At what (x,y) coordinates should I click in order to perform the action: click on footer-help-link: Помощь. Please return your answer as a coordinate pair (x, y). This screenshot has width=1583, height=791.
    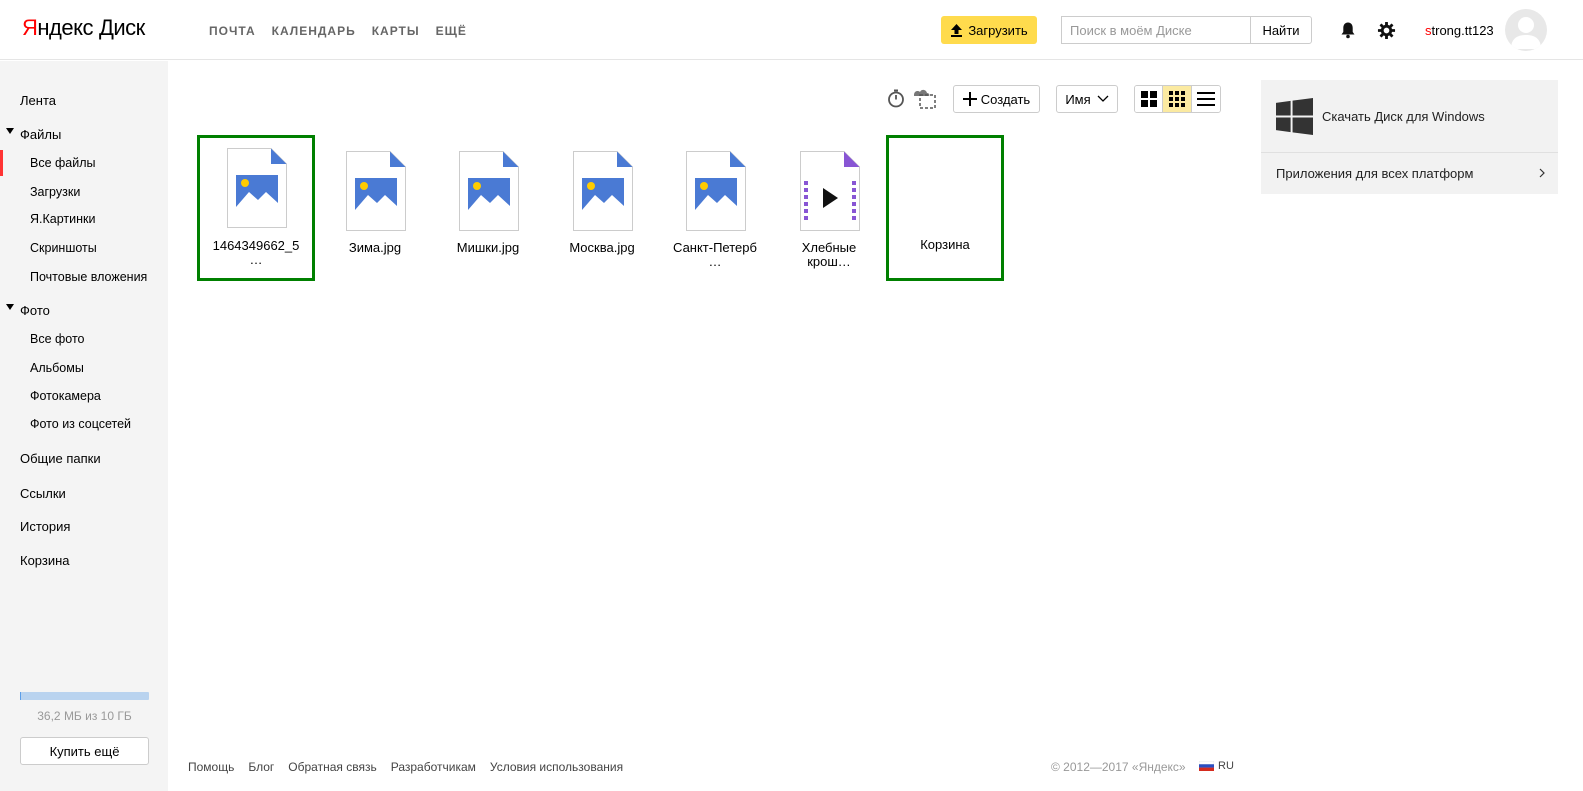
    Looking at the image, I should click on (211, 767).